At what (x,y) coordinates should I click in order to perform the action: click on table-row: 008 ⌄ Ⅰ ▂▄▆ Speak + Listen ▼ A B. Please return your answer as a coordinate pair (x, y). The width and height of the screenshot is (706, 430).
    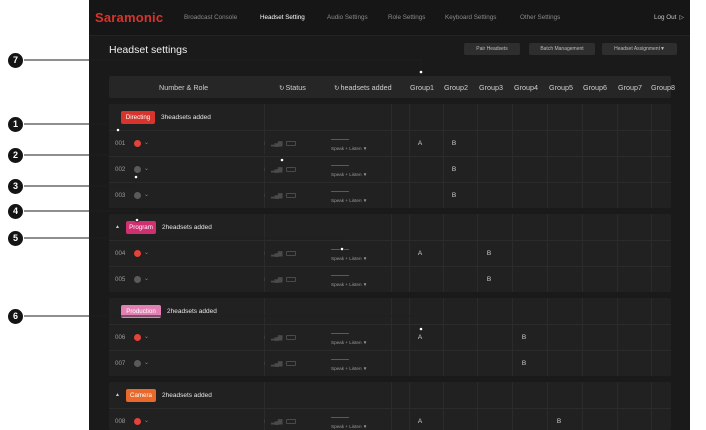
    Looking at the image, I should click on (390, 419).